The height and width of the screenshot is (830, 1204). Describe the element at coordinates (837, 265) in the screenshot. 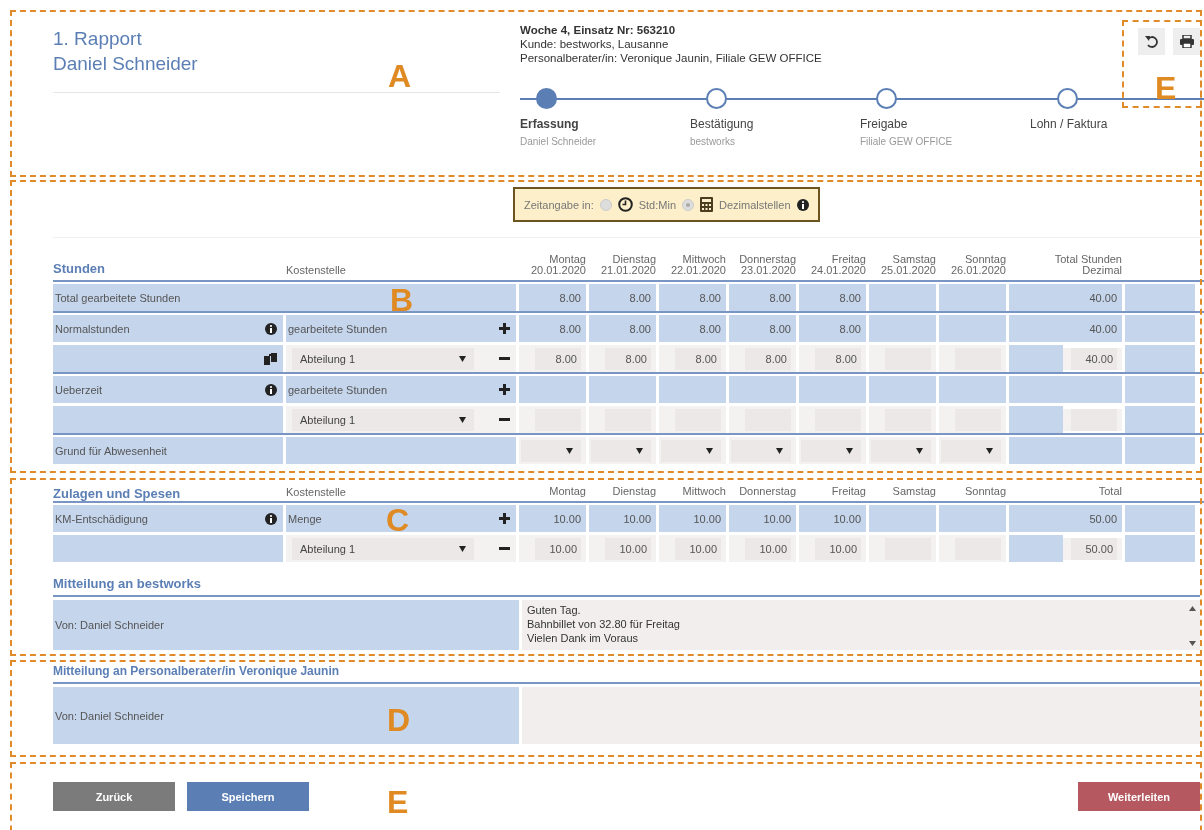

I see `column-header: Freitag 24.01.2020` at that location.